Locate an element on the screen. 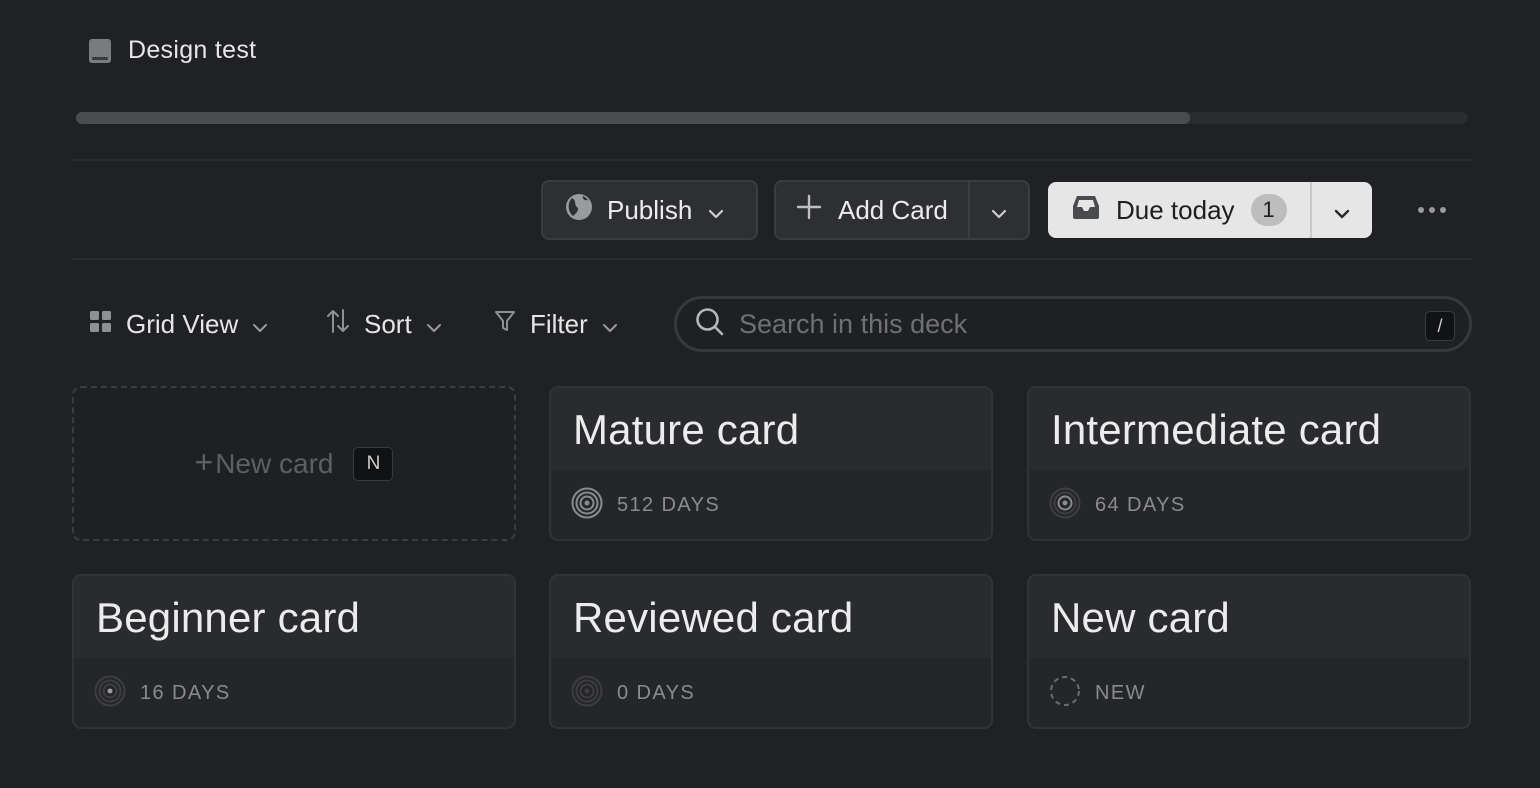 This screenshot has height=788, width=1540. due-today-split-button: Due today 1 is located at coordinates (1210, 210).